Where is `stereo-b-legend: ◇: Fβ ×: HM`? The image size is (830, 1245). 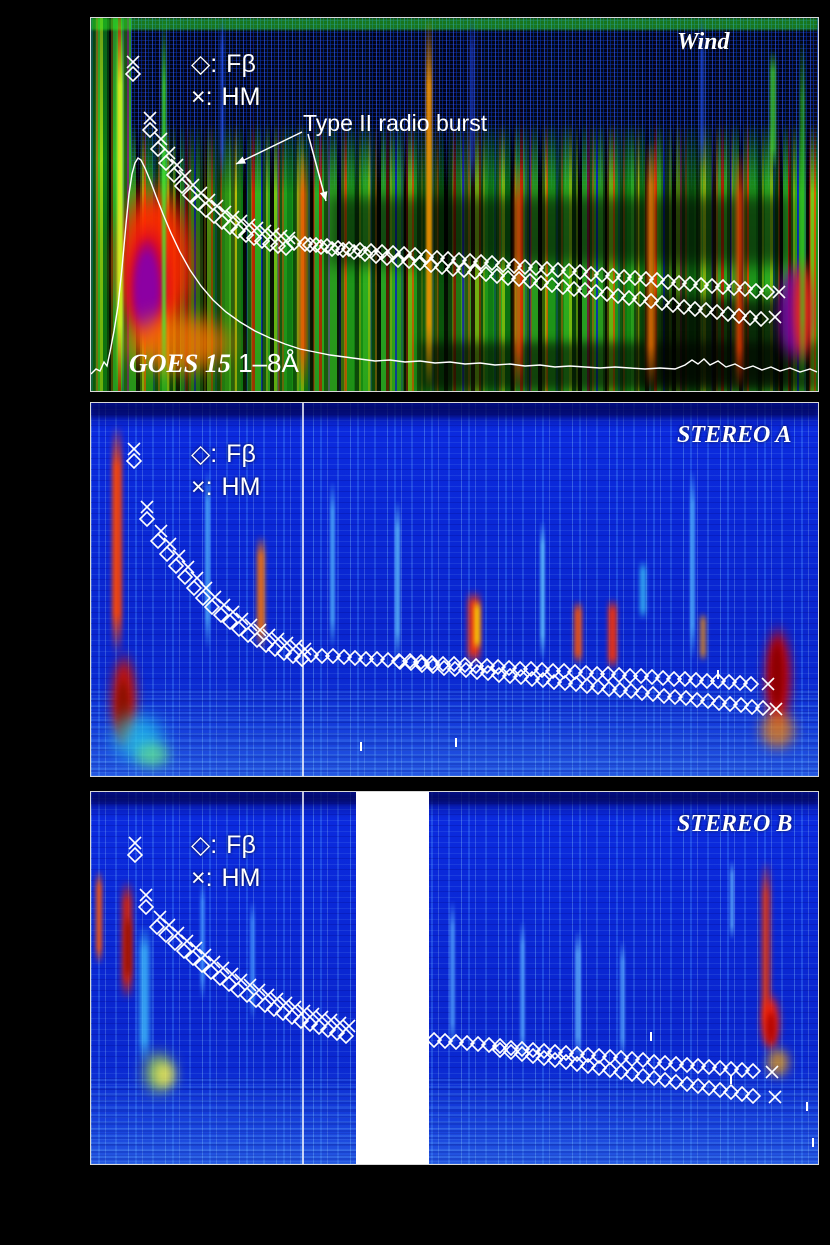
stereo-b-legend: ◇: Fβ ×: HM is located at coordinates (225, 862).